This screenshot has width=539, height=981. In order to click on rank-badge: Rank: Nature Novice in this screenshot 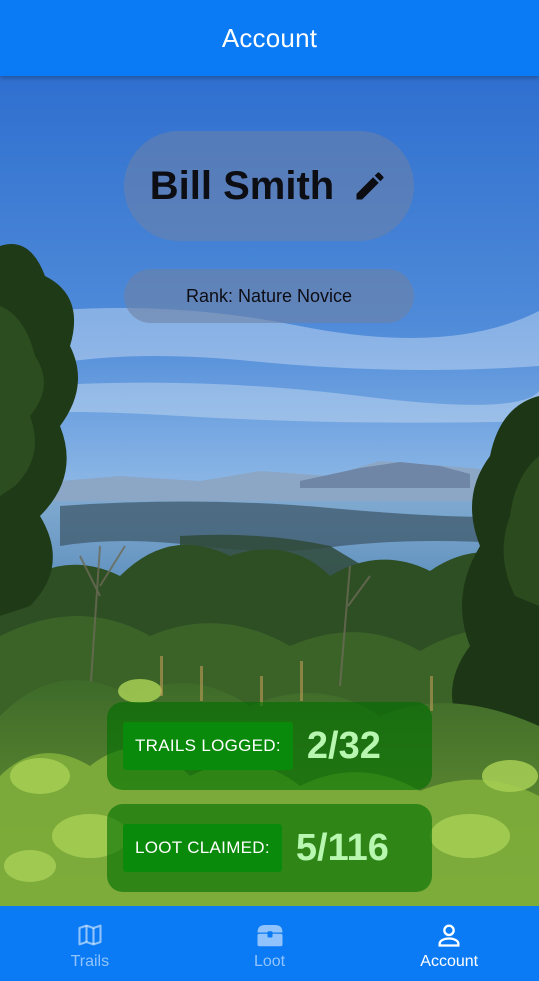, I will do `click(269, 296)`.